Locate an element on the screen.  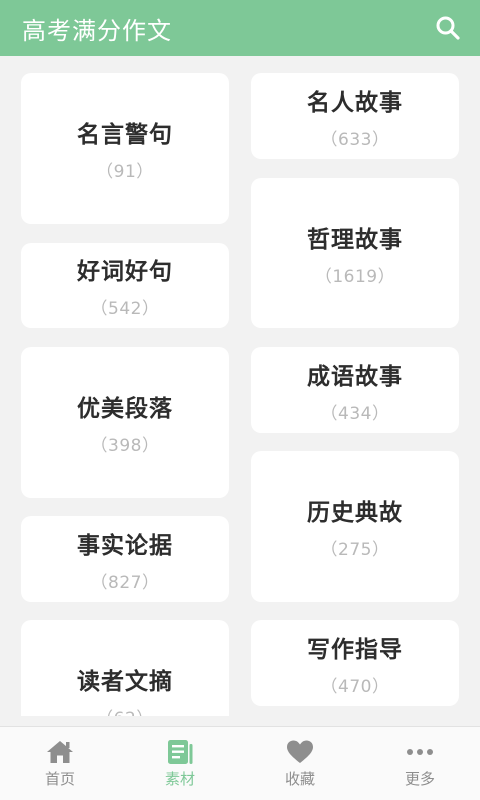
search-button is located at coordinates (448, 28).